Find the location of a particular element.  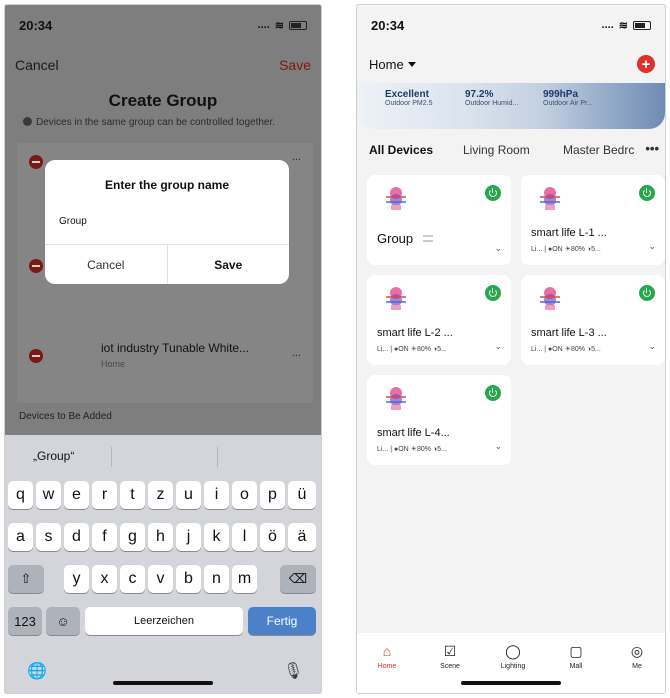

nav-me: ◎ Me is located at coordinates (637, 656).